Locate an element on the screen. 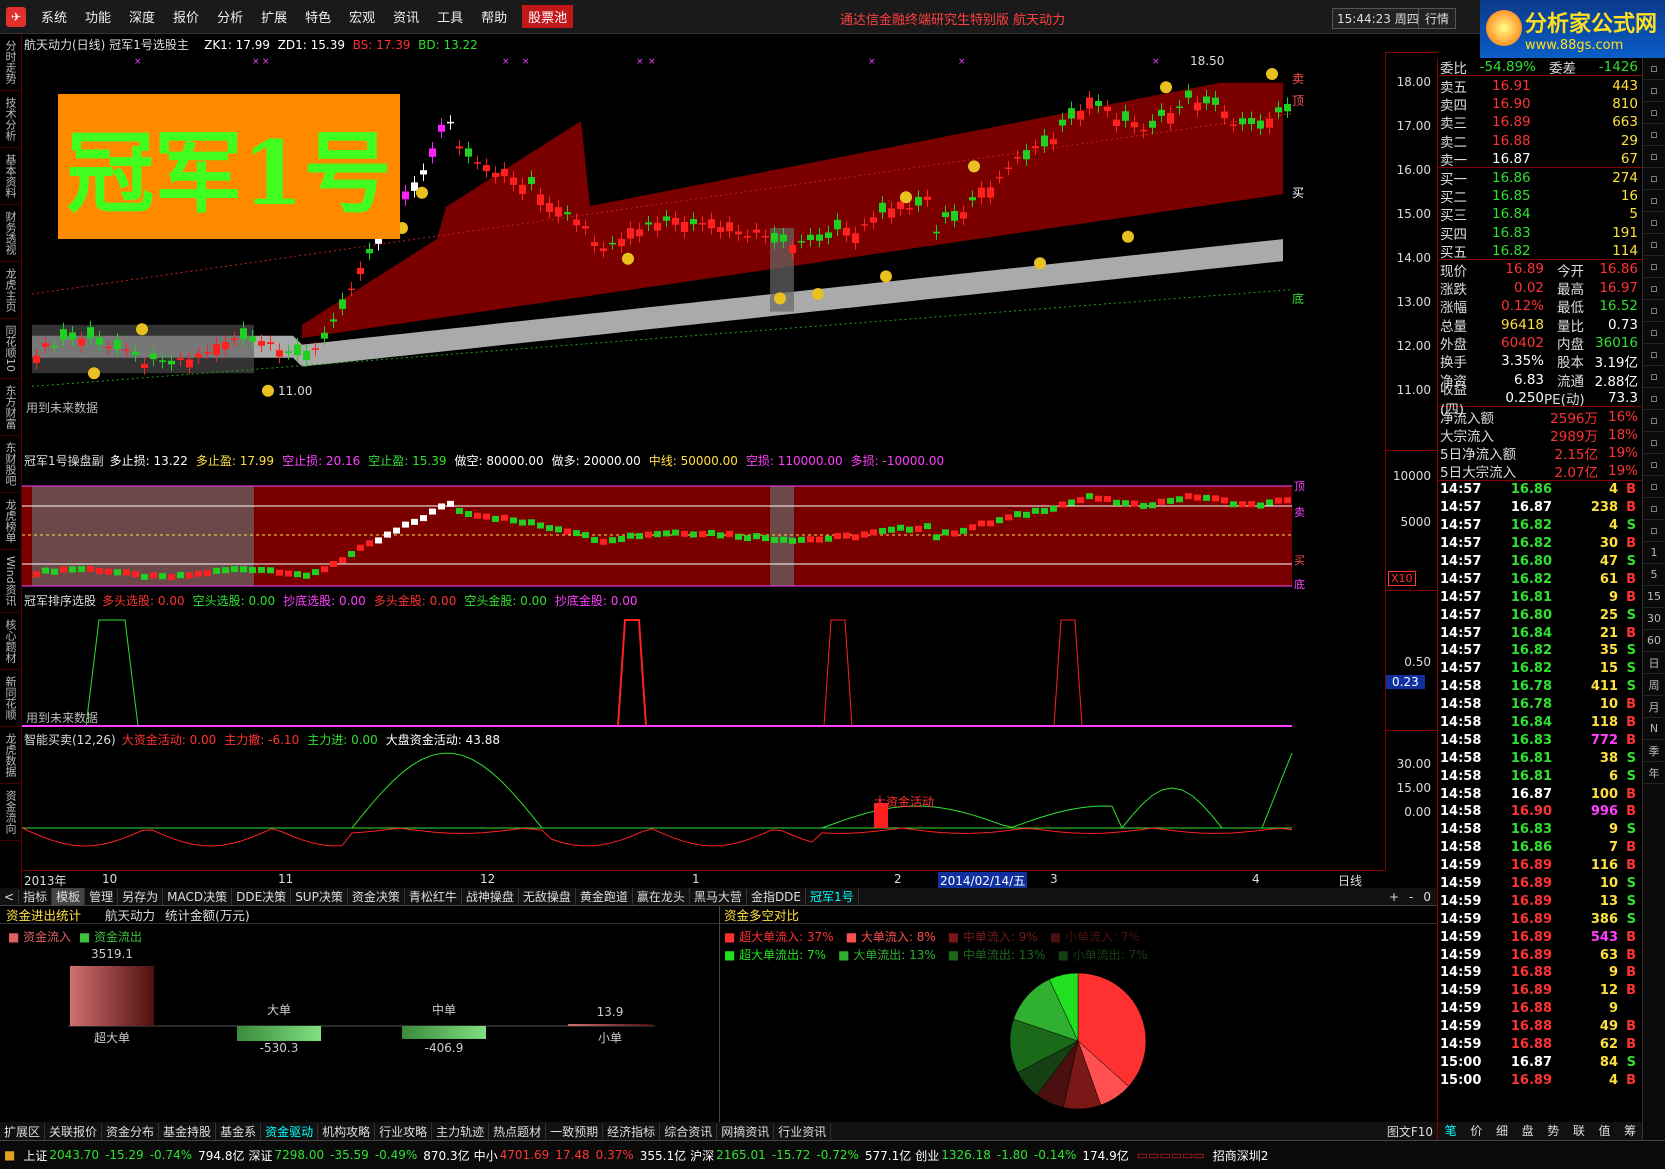 The image size is (1665, 1169). menu-item: 资讯 is located at coordinates (406, 16).